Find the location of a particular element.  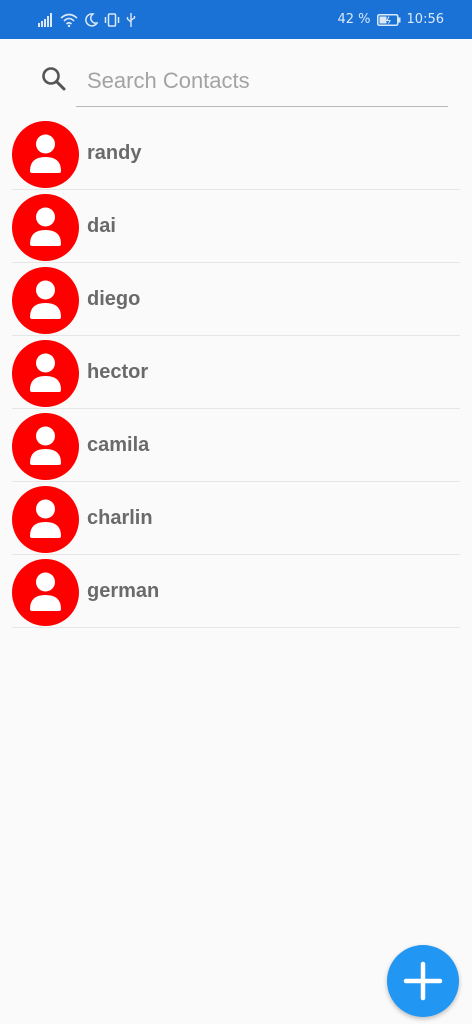

usb-icon is located at coordinates (131, 20).